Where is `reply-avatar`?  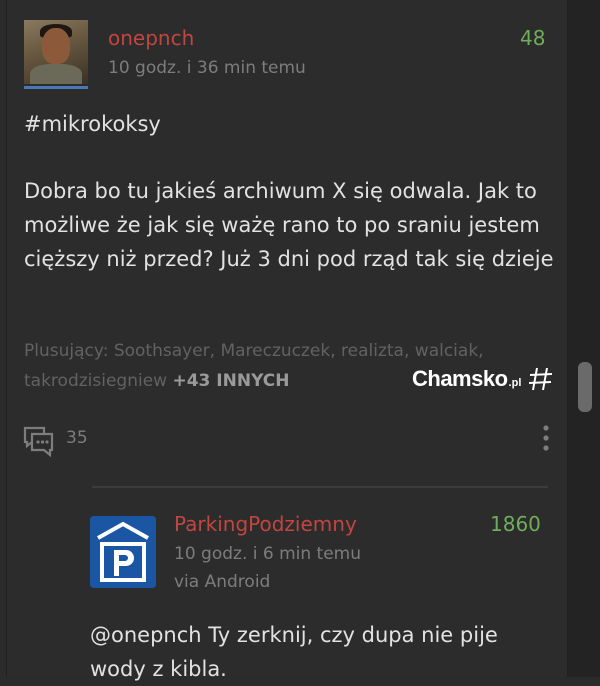
reply-avatar is located at coordinates (123, 552).